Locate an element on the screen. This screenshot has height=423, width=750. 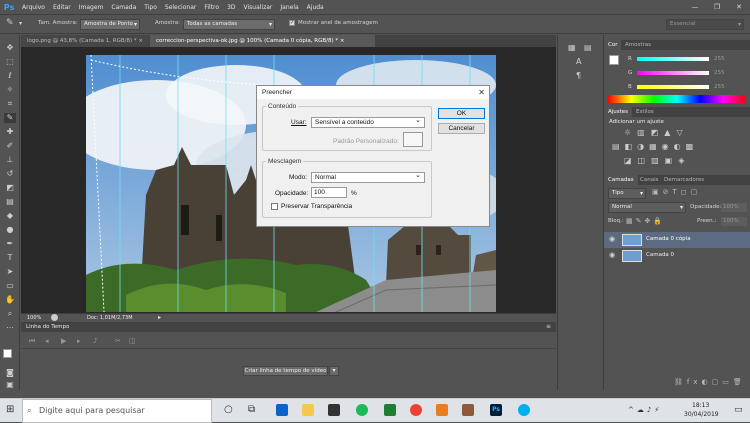
layer-filter-icons: ▣⊘T◻▢ is located at coordinates (676, 192).